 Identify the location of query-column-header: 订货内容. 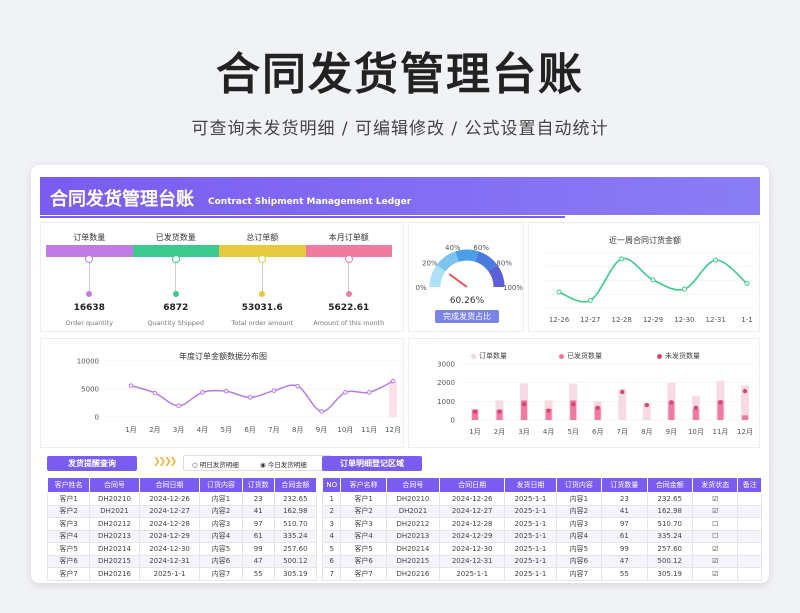
(221, 485).